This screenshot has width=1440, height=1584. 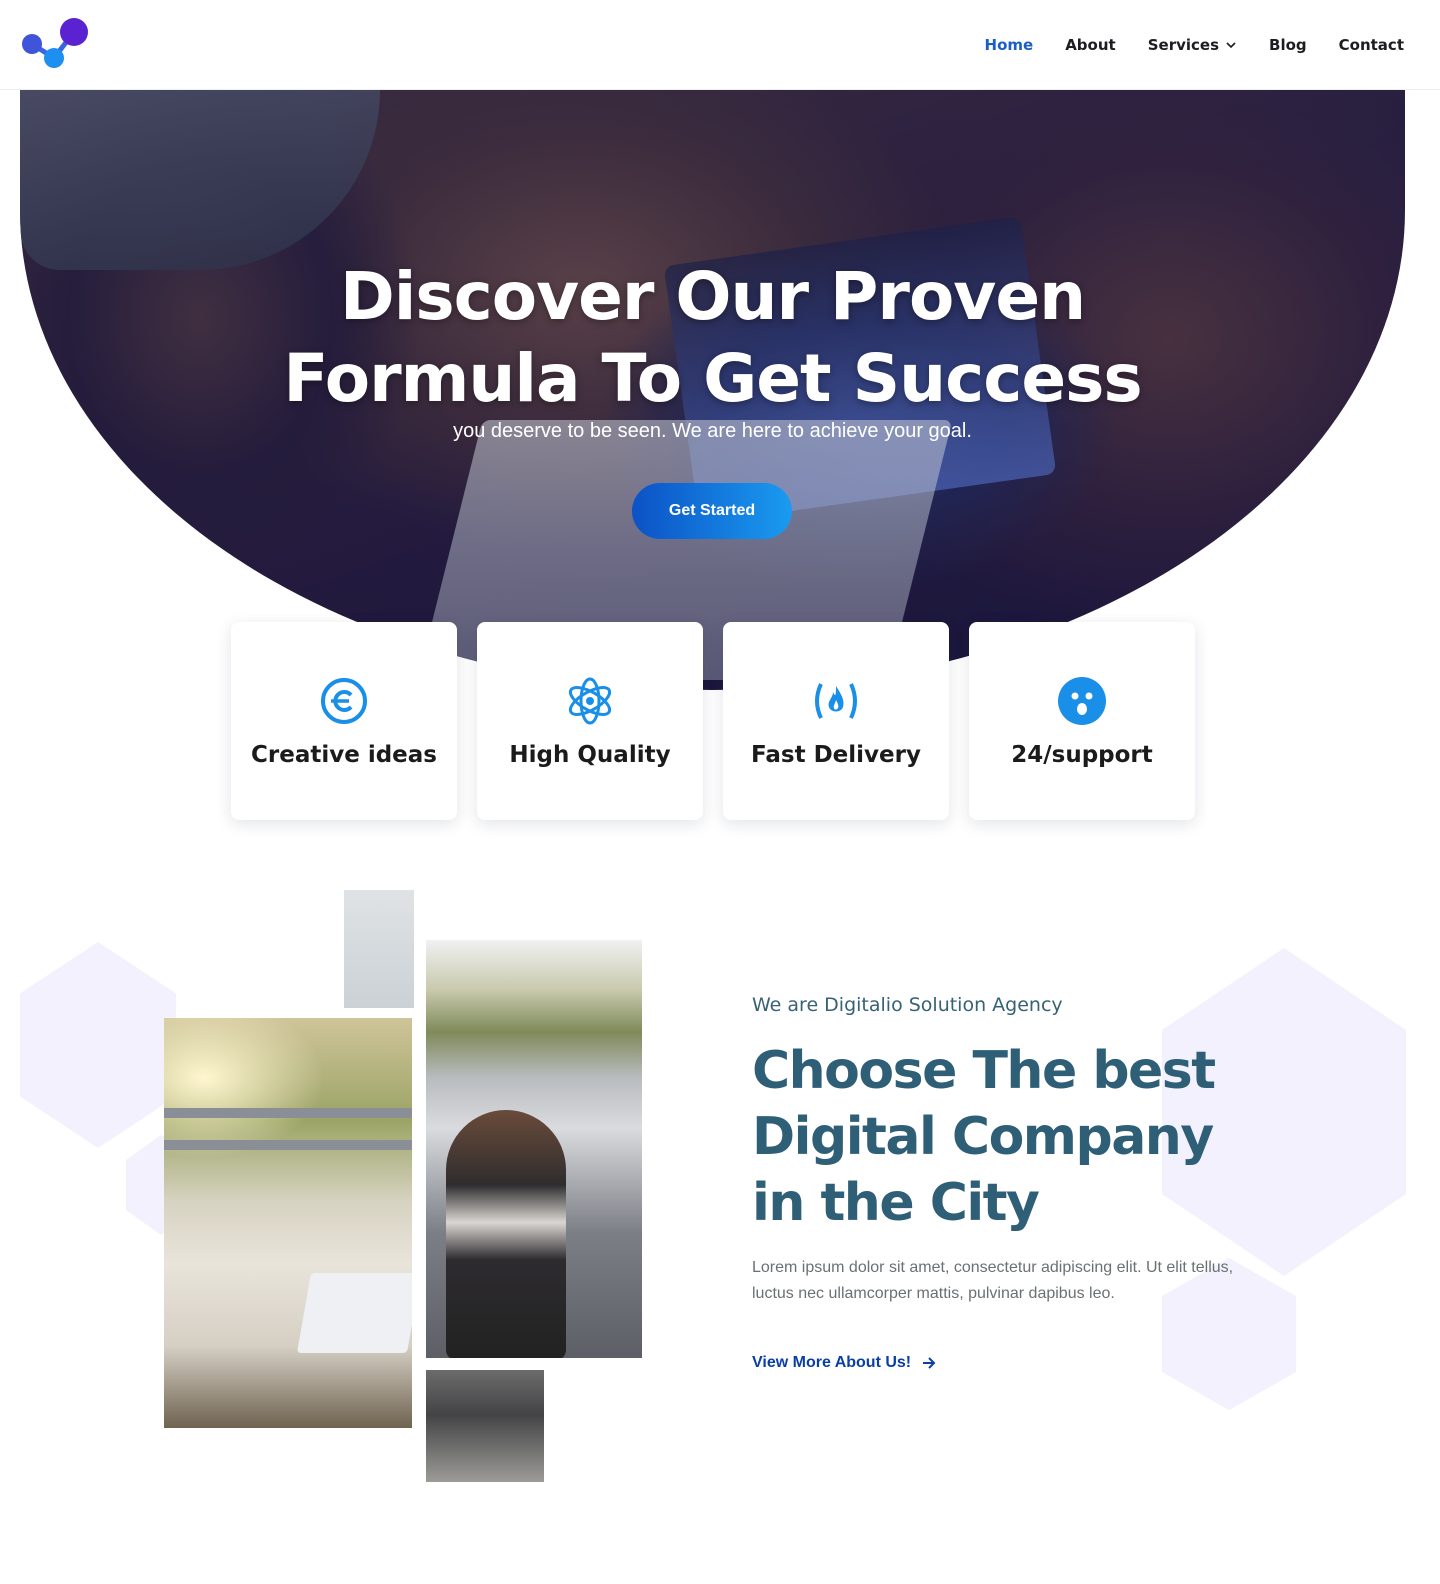 I want to click on feature-card-support: 24/support, so click(x=1082, y=721).